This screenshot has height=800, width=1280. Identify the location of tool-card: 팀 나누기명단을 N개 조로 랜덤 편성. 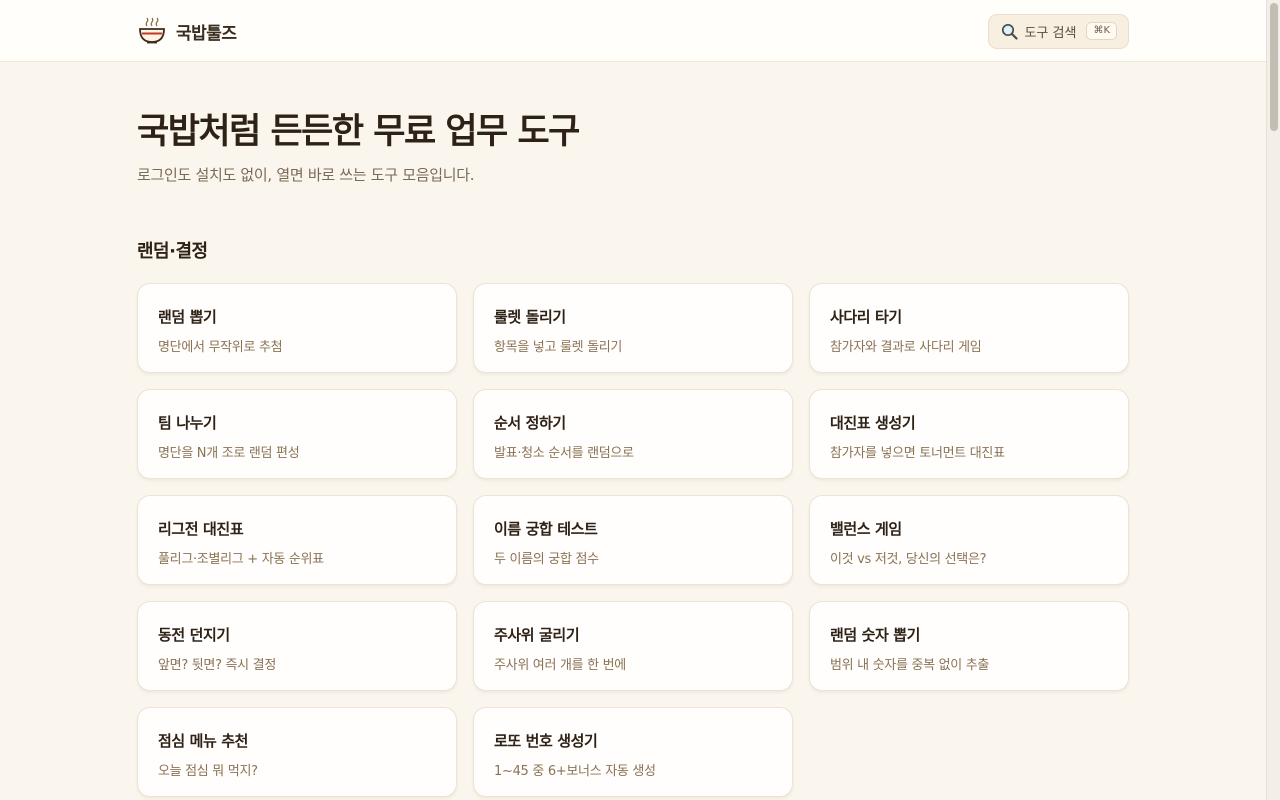
(297, 434).